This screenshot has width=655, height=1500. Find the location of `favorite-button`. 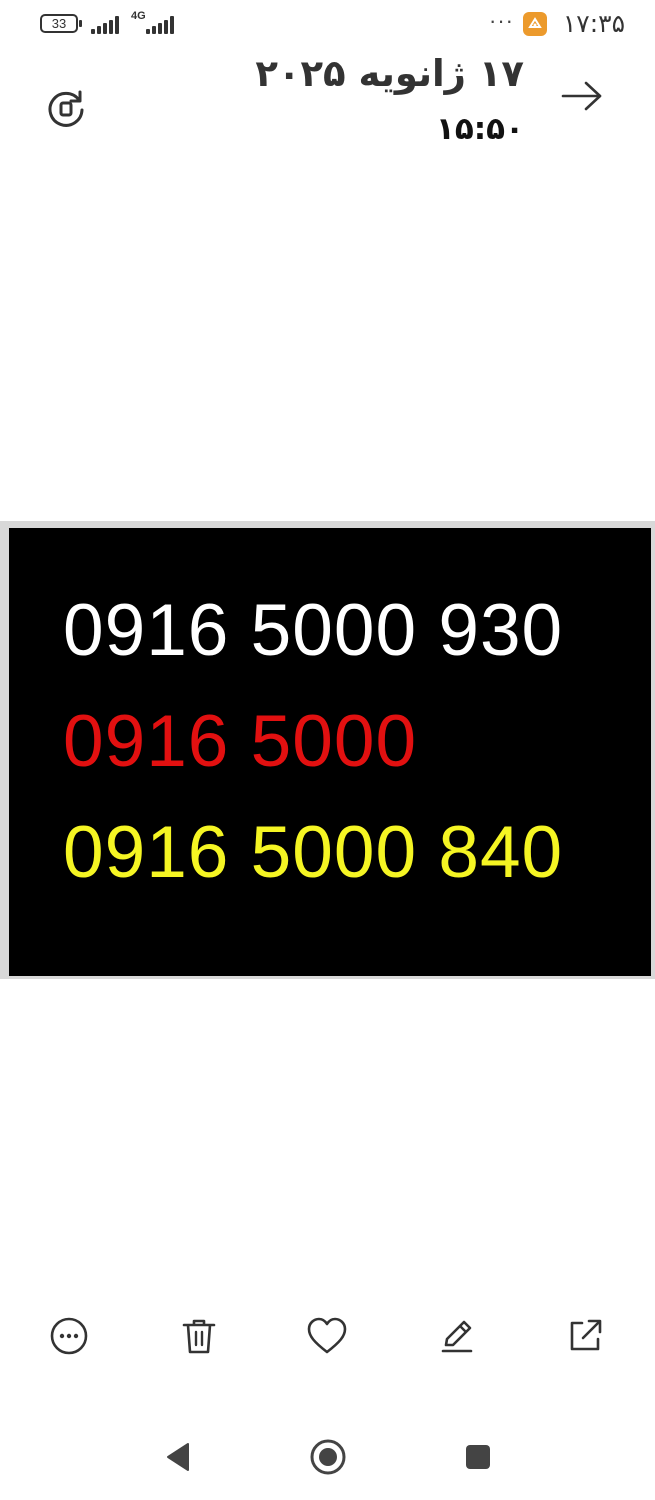

favorite-button is located at coordinates (327, 1336).